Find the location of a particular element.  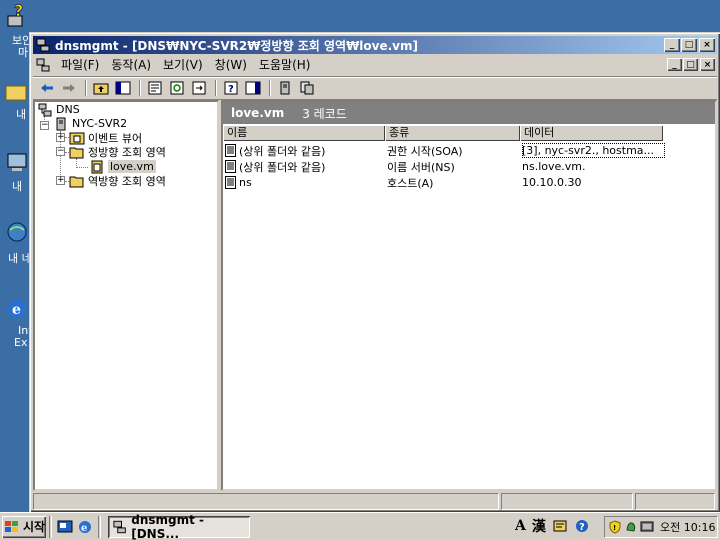

server-icon is located at coordinates (61, 123).